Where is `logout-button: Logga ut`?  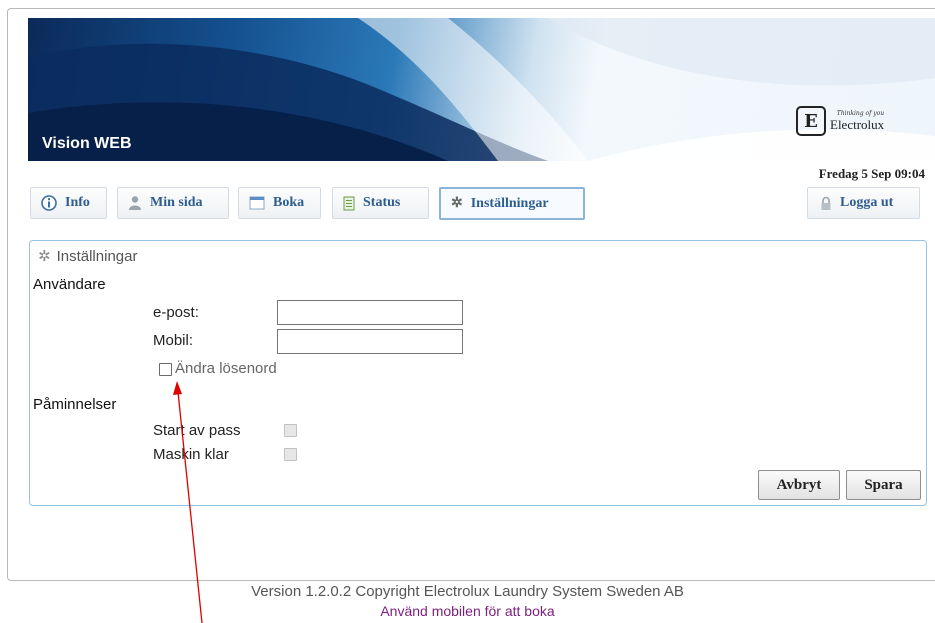 logout-button: Logga ut is located at coordinates (863, 203).